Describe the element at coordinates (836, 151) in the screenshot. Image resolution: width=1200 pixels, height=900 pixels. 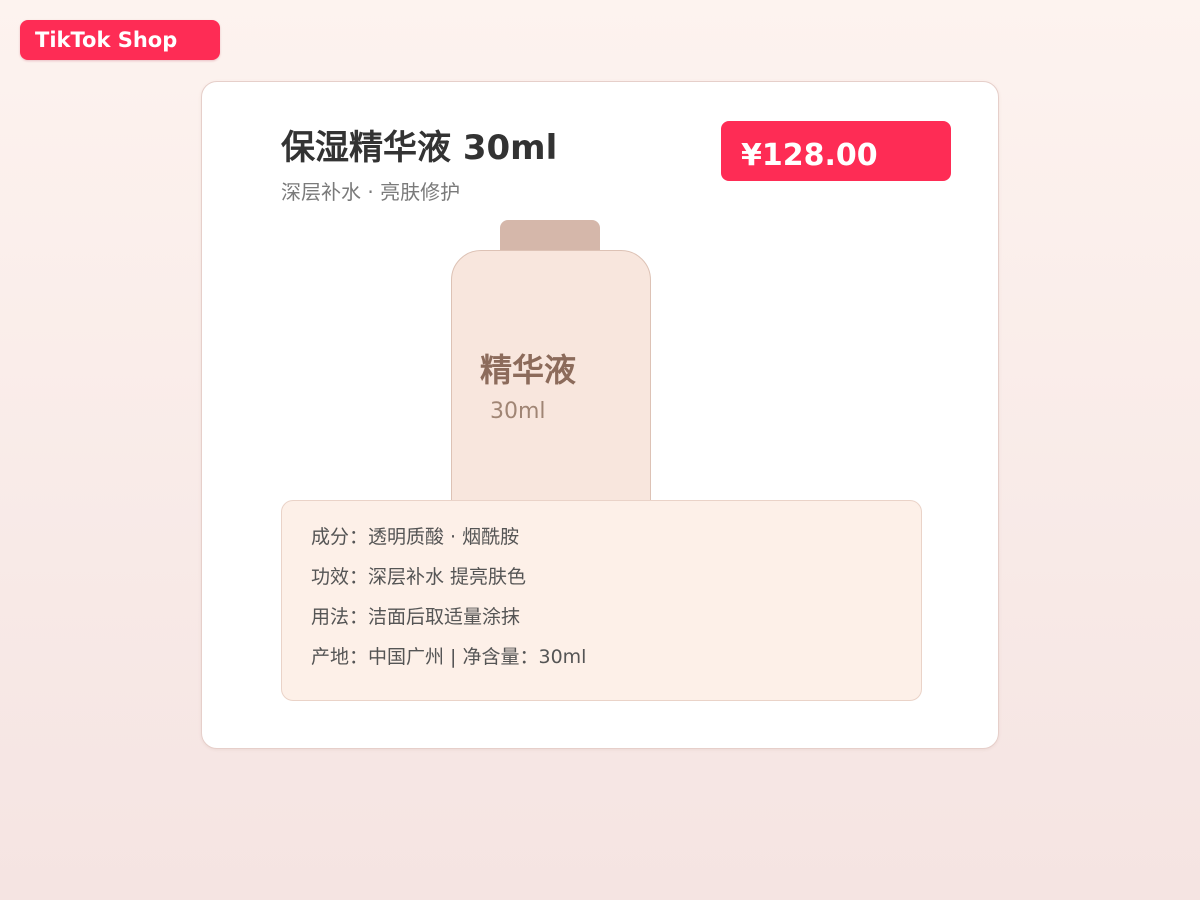
I see `price-tag: ¥128.00` at that location.